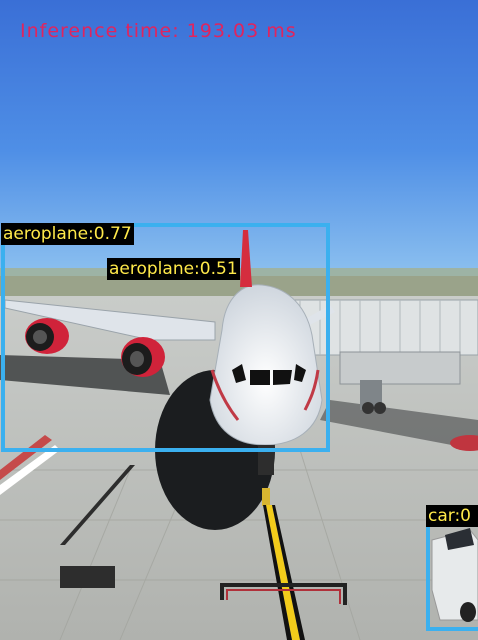  I want to click on detection-label-aeroplane-1: aeroplane:0.77, so click(67, 234).